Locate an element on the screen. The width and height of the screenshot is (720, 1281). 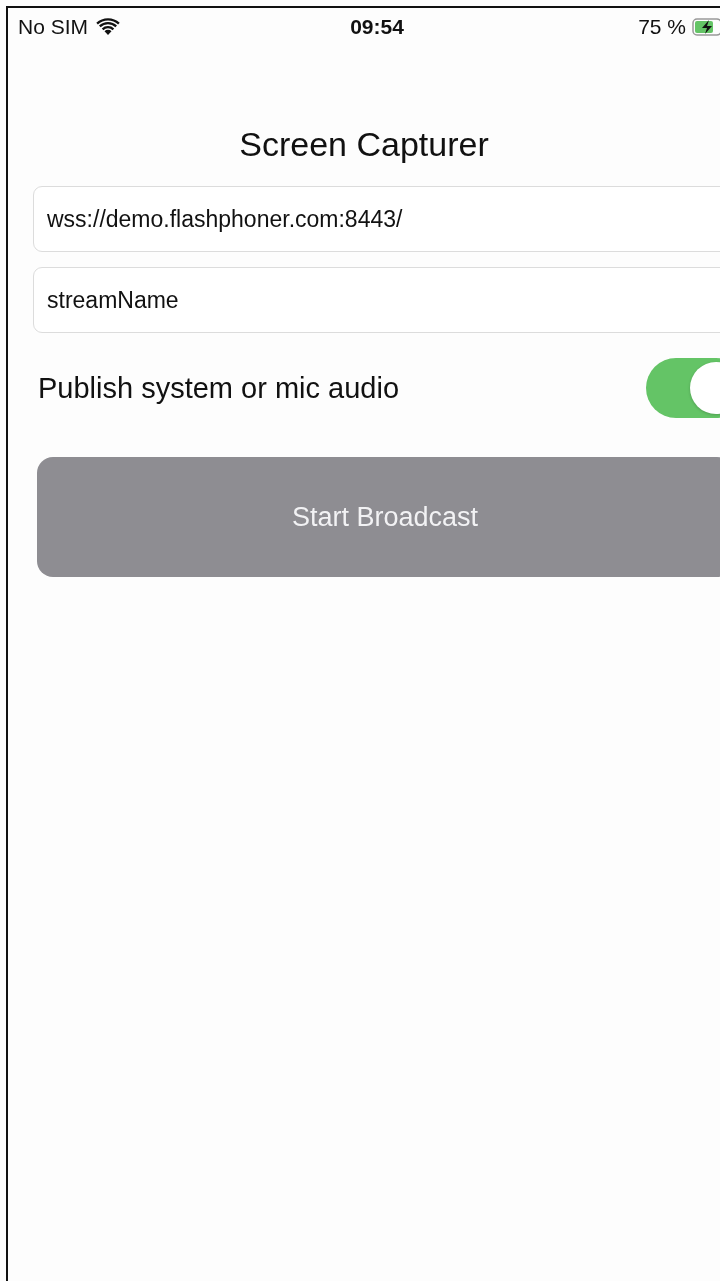
wifi-icon is located at coordinates (108, 27).